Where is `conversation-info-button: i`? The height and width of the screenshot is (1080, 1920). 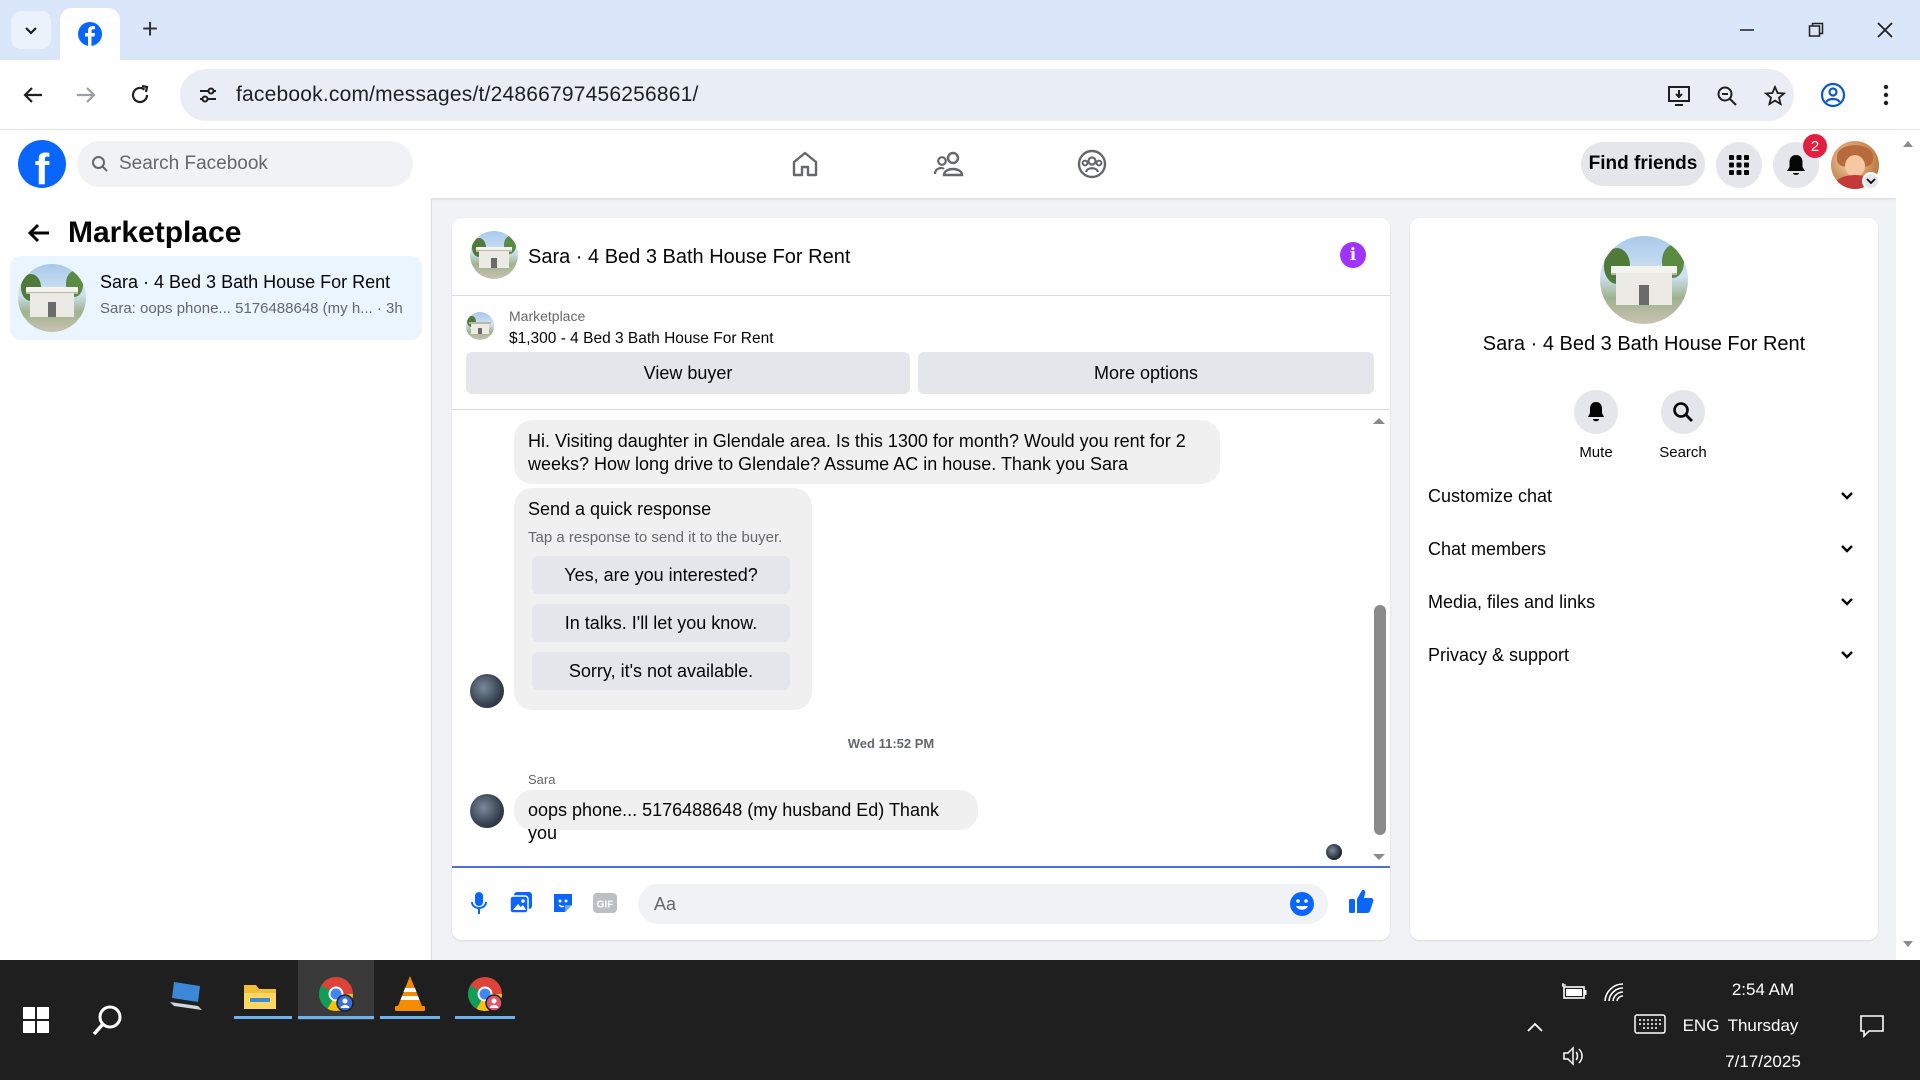
conversation-info-button: i is located at coordinates (1353, 255).